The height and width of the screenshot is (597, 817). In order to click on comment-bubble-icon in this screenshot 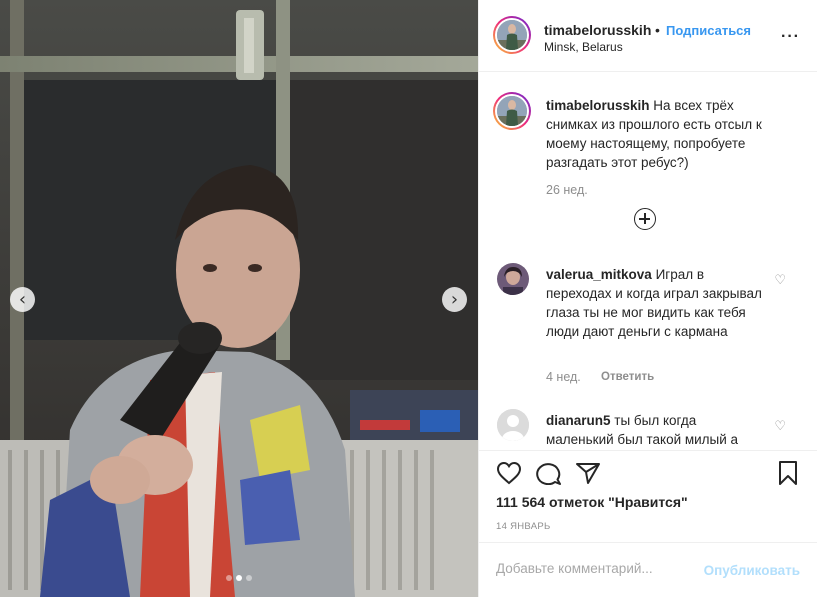, I will do `click(549, 473)`.